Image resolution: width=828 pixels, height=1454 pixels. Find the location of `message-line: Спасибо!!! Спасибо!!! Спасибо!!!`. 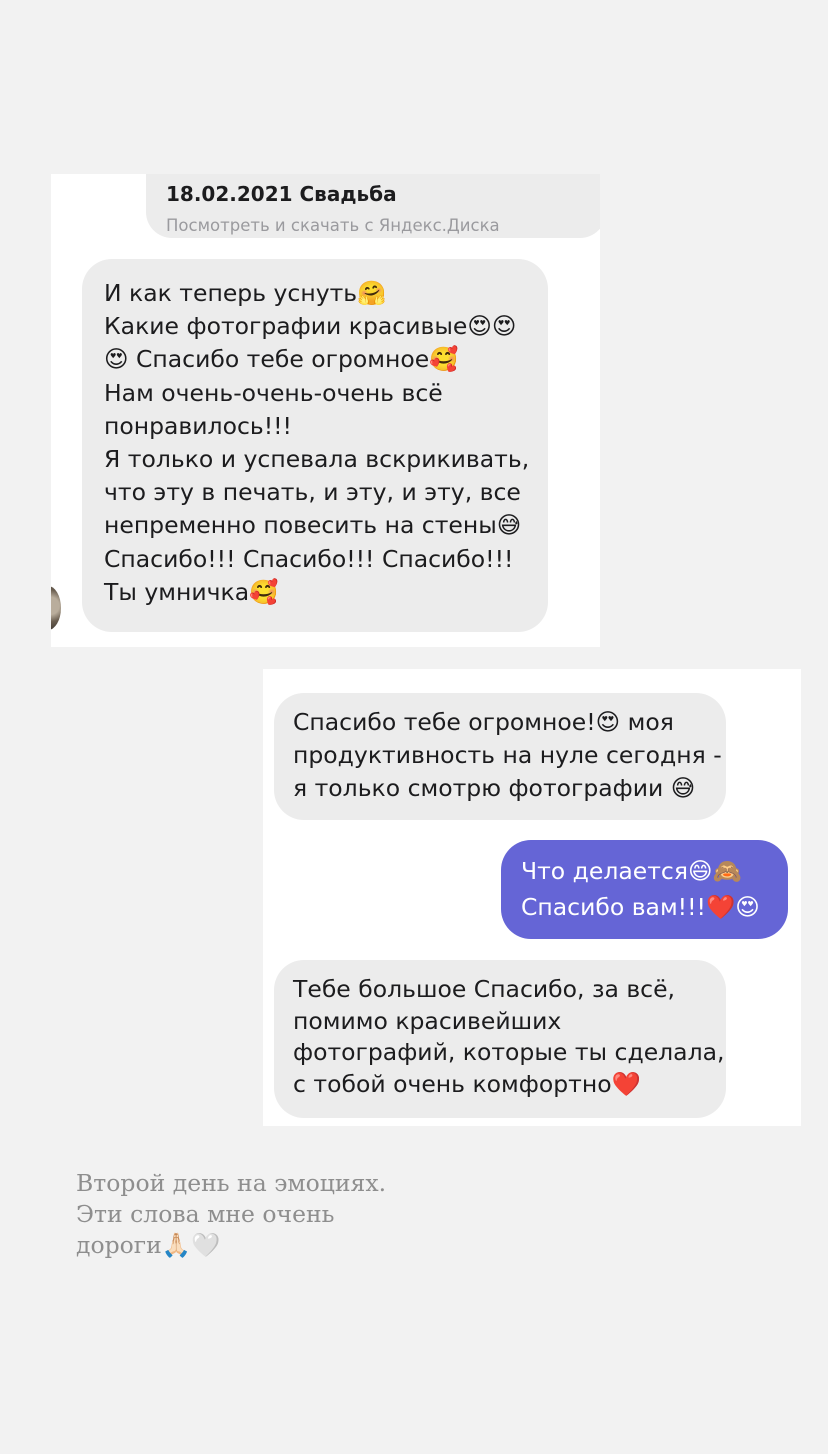

message-line: Спасибо!!! Спасибо!!! Спасибо!!! is located at coordinates (309, 558).